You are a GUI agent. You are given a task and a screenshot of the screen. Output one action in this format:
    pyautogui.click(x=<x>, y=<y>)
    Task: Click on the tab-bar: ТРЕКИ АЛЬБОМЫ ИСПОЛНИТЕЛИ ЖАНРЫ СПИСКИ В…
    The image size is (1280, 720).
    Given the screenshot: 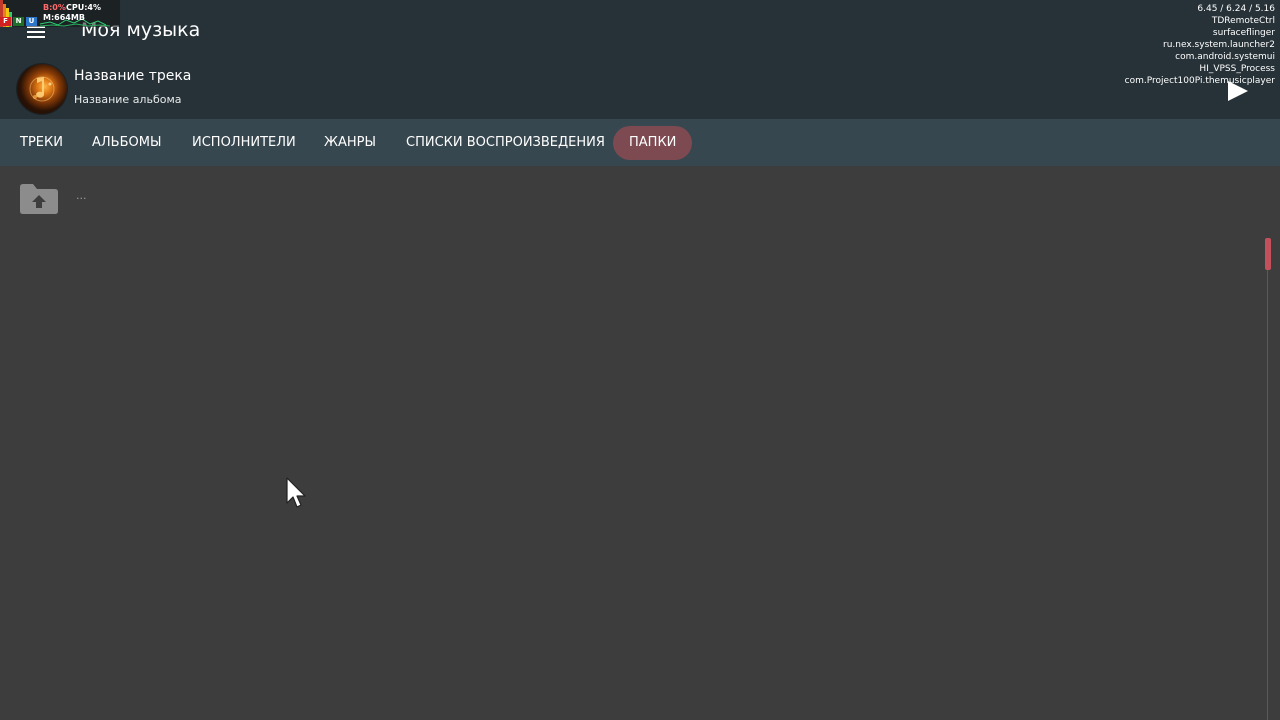 What is the action you would take?
    pyautogui.click(x=640, y=142)
    